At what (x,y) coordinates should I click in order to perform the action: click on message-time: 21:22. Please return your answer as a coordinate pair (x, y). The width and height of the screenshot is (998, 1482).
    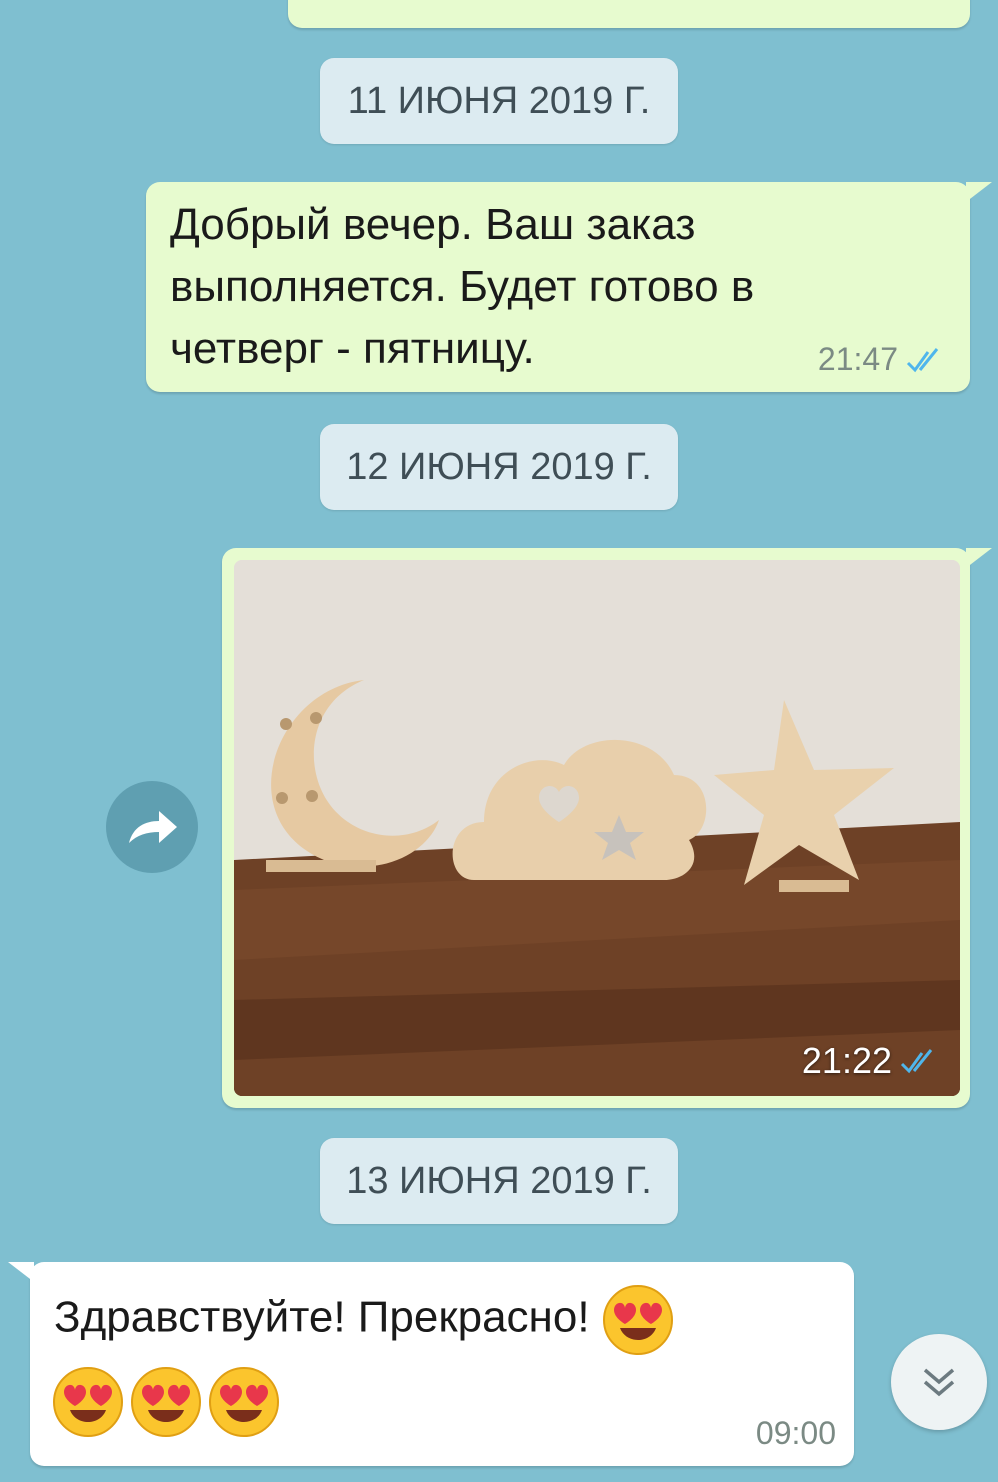
    Looking at the image, I should click on (846, 1060).